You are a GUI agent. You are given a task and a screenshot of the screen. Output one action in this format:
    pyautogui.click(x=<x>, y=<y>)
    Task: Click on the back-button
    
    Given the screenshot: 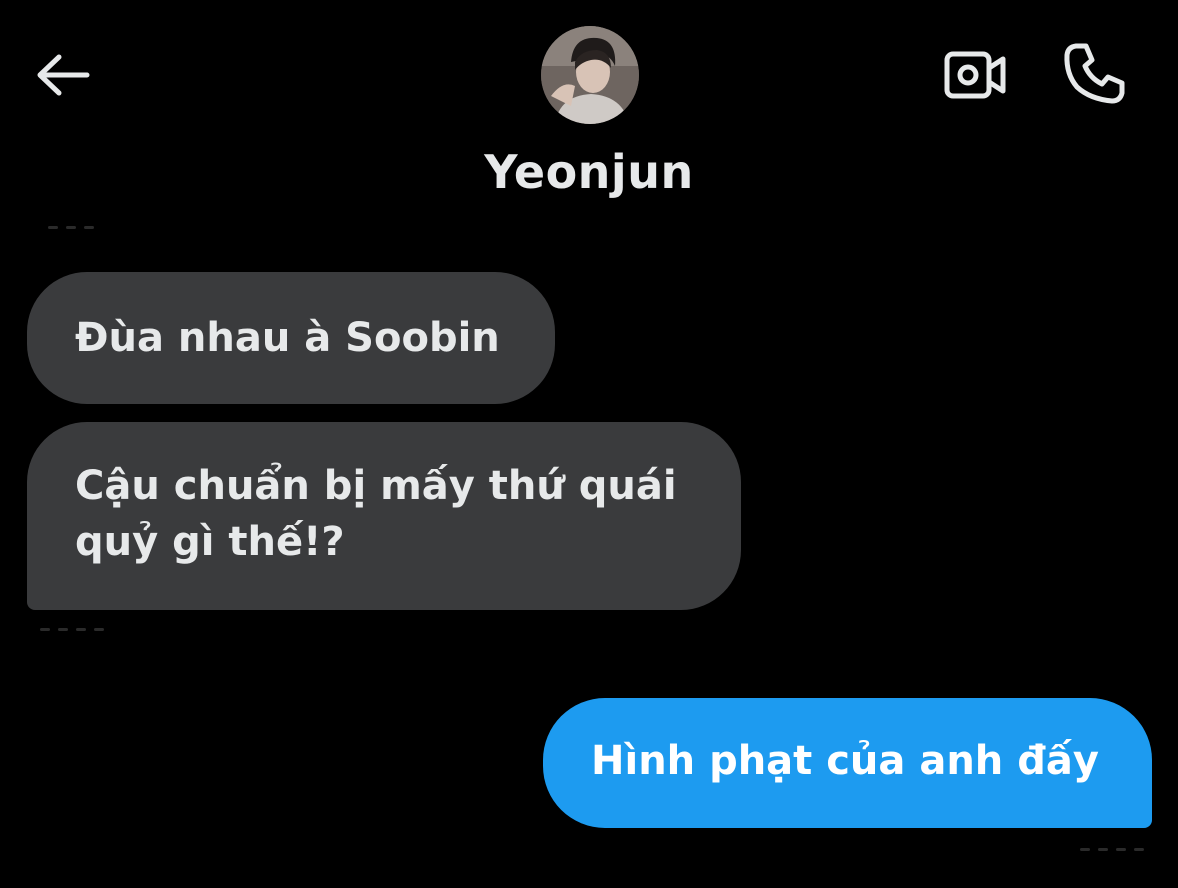 What is the action you would take?
    pyautogui.click(x=62, y=75)
    